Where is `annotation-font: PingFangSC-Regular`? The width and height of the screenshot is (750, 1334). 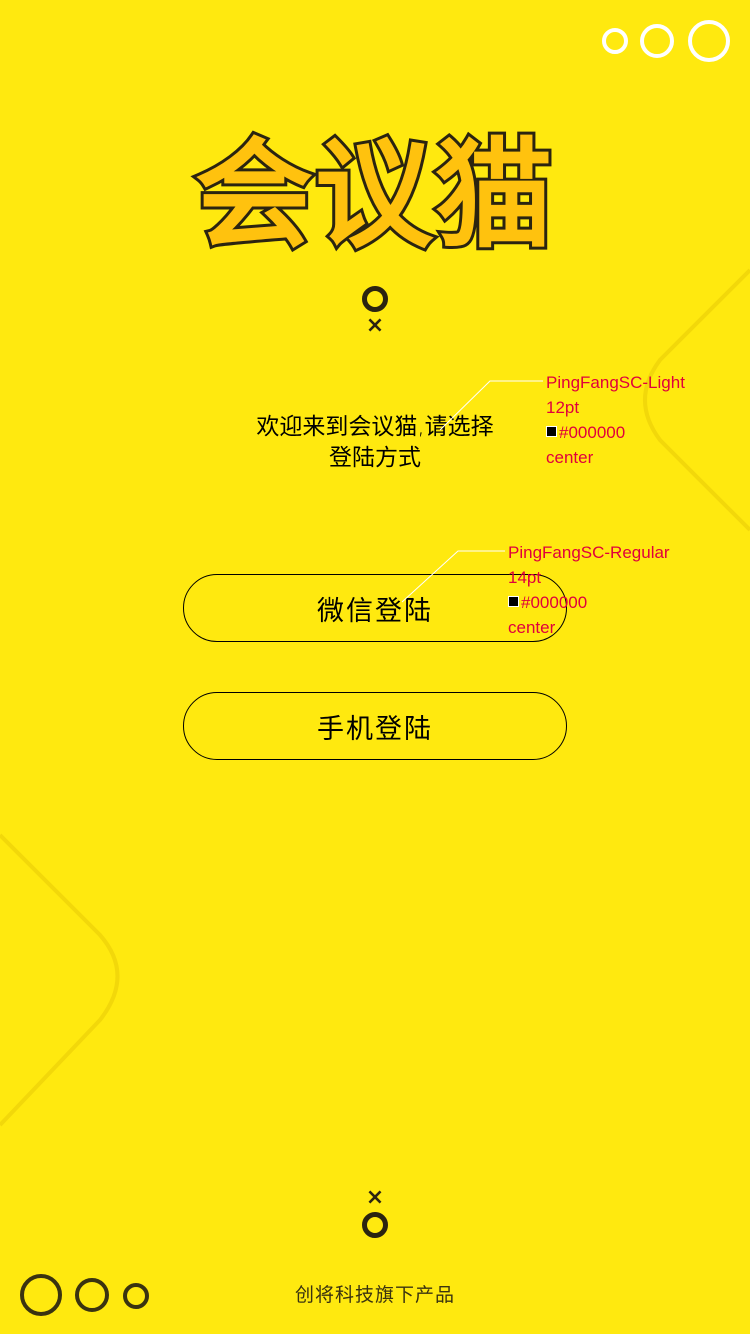 annotation-font: PingFangSC-Regular is located at coordinates (589, 552).